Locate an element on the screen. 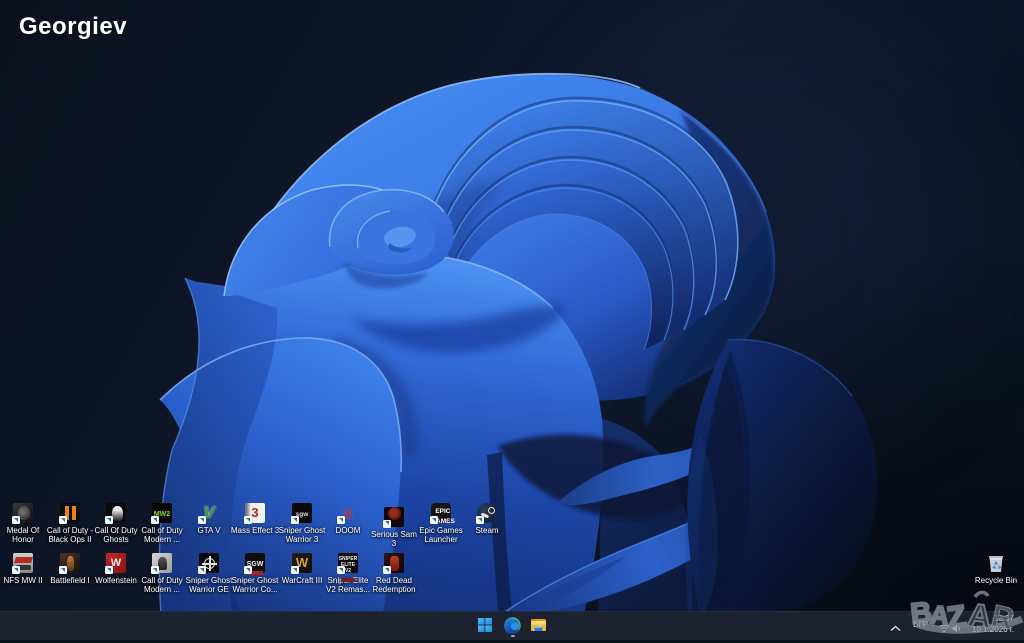  svg-text: Z is located at coordinates (957, 616).